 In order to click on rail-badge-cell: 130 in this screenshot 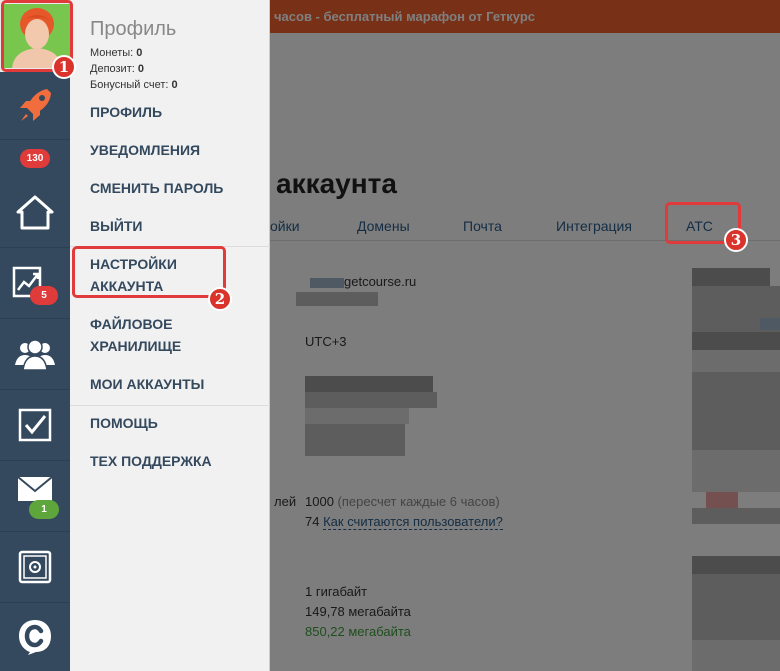, I will do `click(35, 158)`.